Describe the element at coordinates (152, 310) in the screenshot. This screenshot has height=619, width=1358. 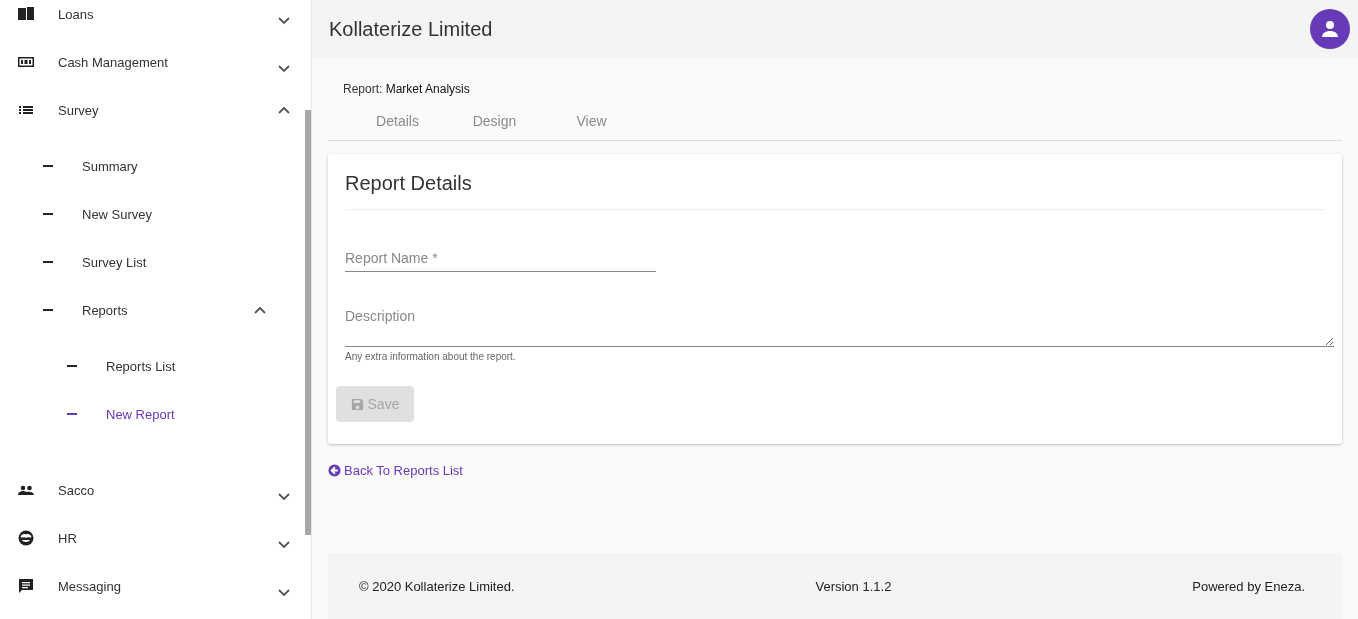
I see `sidebar-subitem: Reports` at that location.